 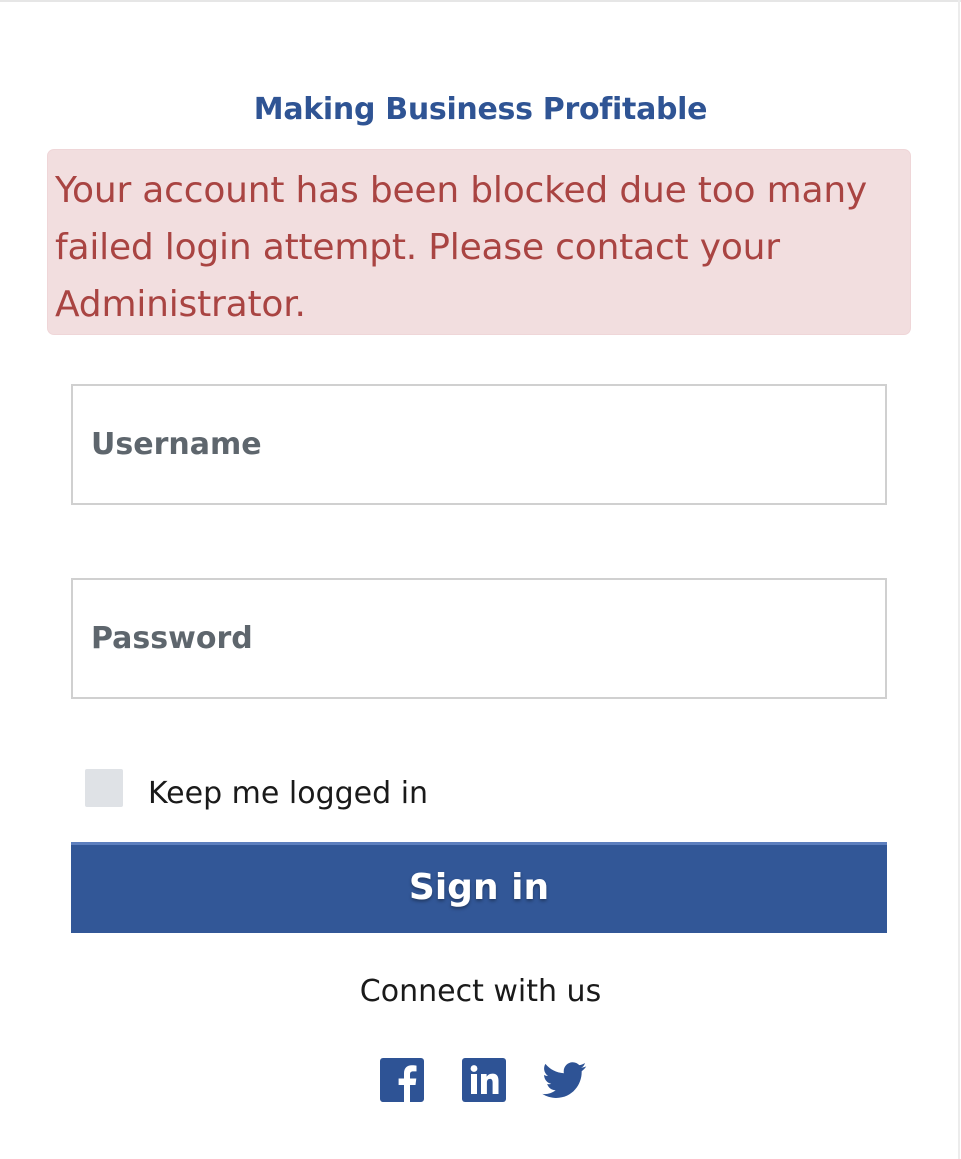 What do you see at coordinates (104, 788) in the screenshot?
I see `keep-logged-in-checkbox` at bounding box center [104, 788].